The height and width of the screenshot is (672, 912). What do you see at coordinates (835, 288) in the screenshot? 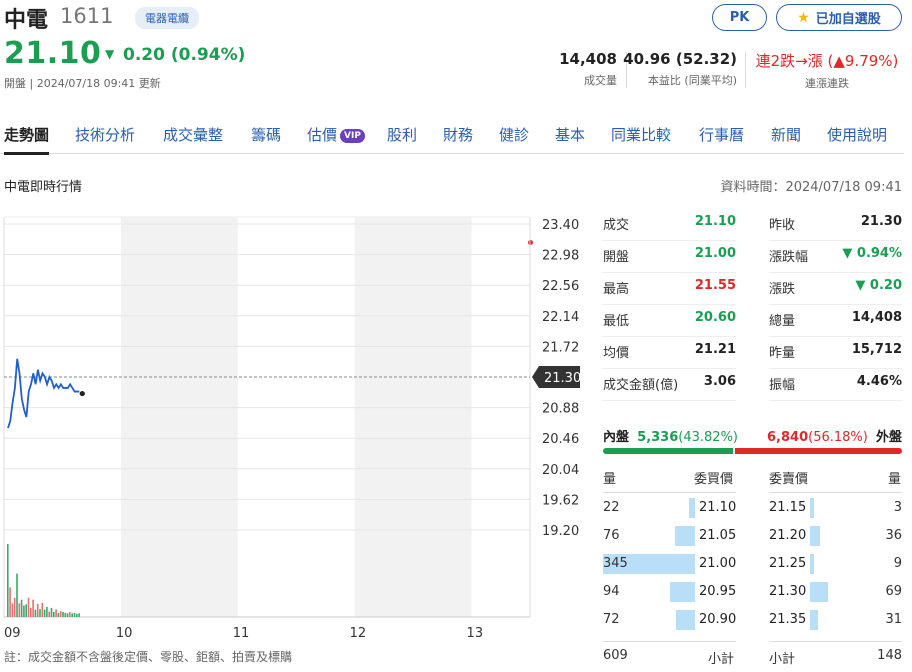
I see `quote-row: 漲跌 ▼ 0.20` at bounding box center [835, 288].